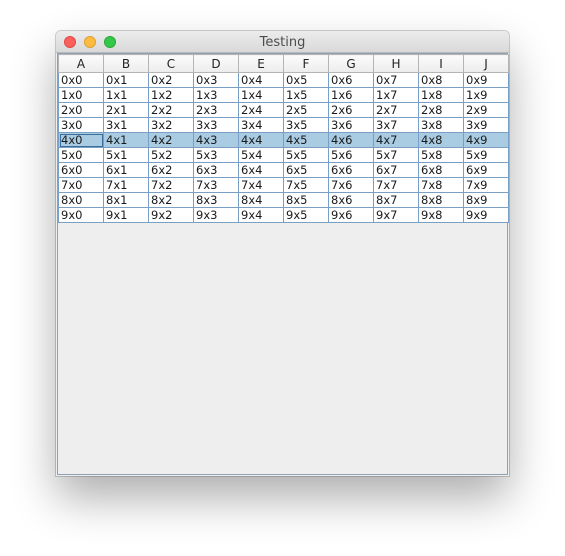  Describe the element at coordinates (261, 125) in the screenshot. I see `table-cell: 3x4` at that location.